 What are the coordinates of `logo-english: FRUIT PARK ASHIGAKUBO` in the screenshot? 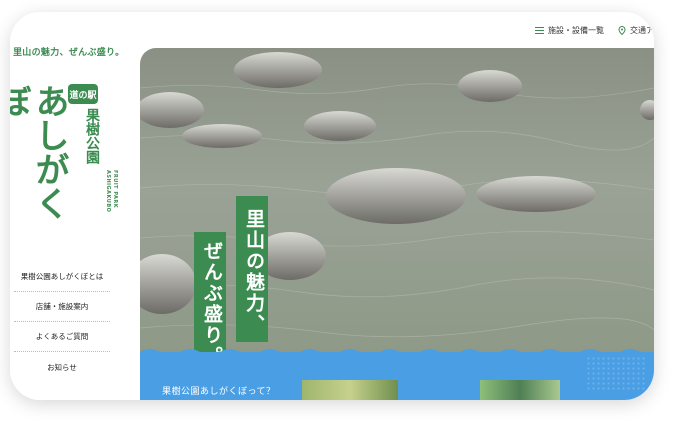 It's located at (111, 191).